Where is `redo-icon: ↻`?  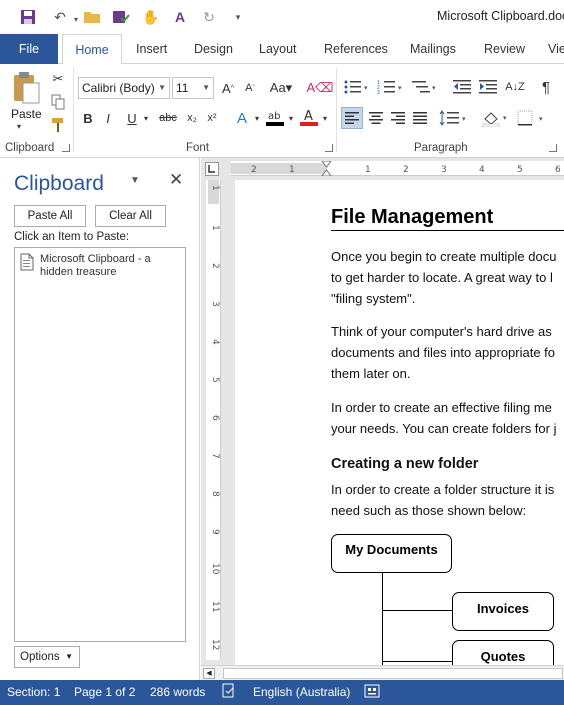
redo-icon: ↻ is located at coordinates (209, 17).